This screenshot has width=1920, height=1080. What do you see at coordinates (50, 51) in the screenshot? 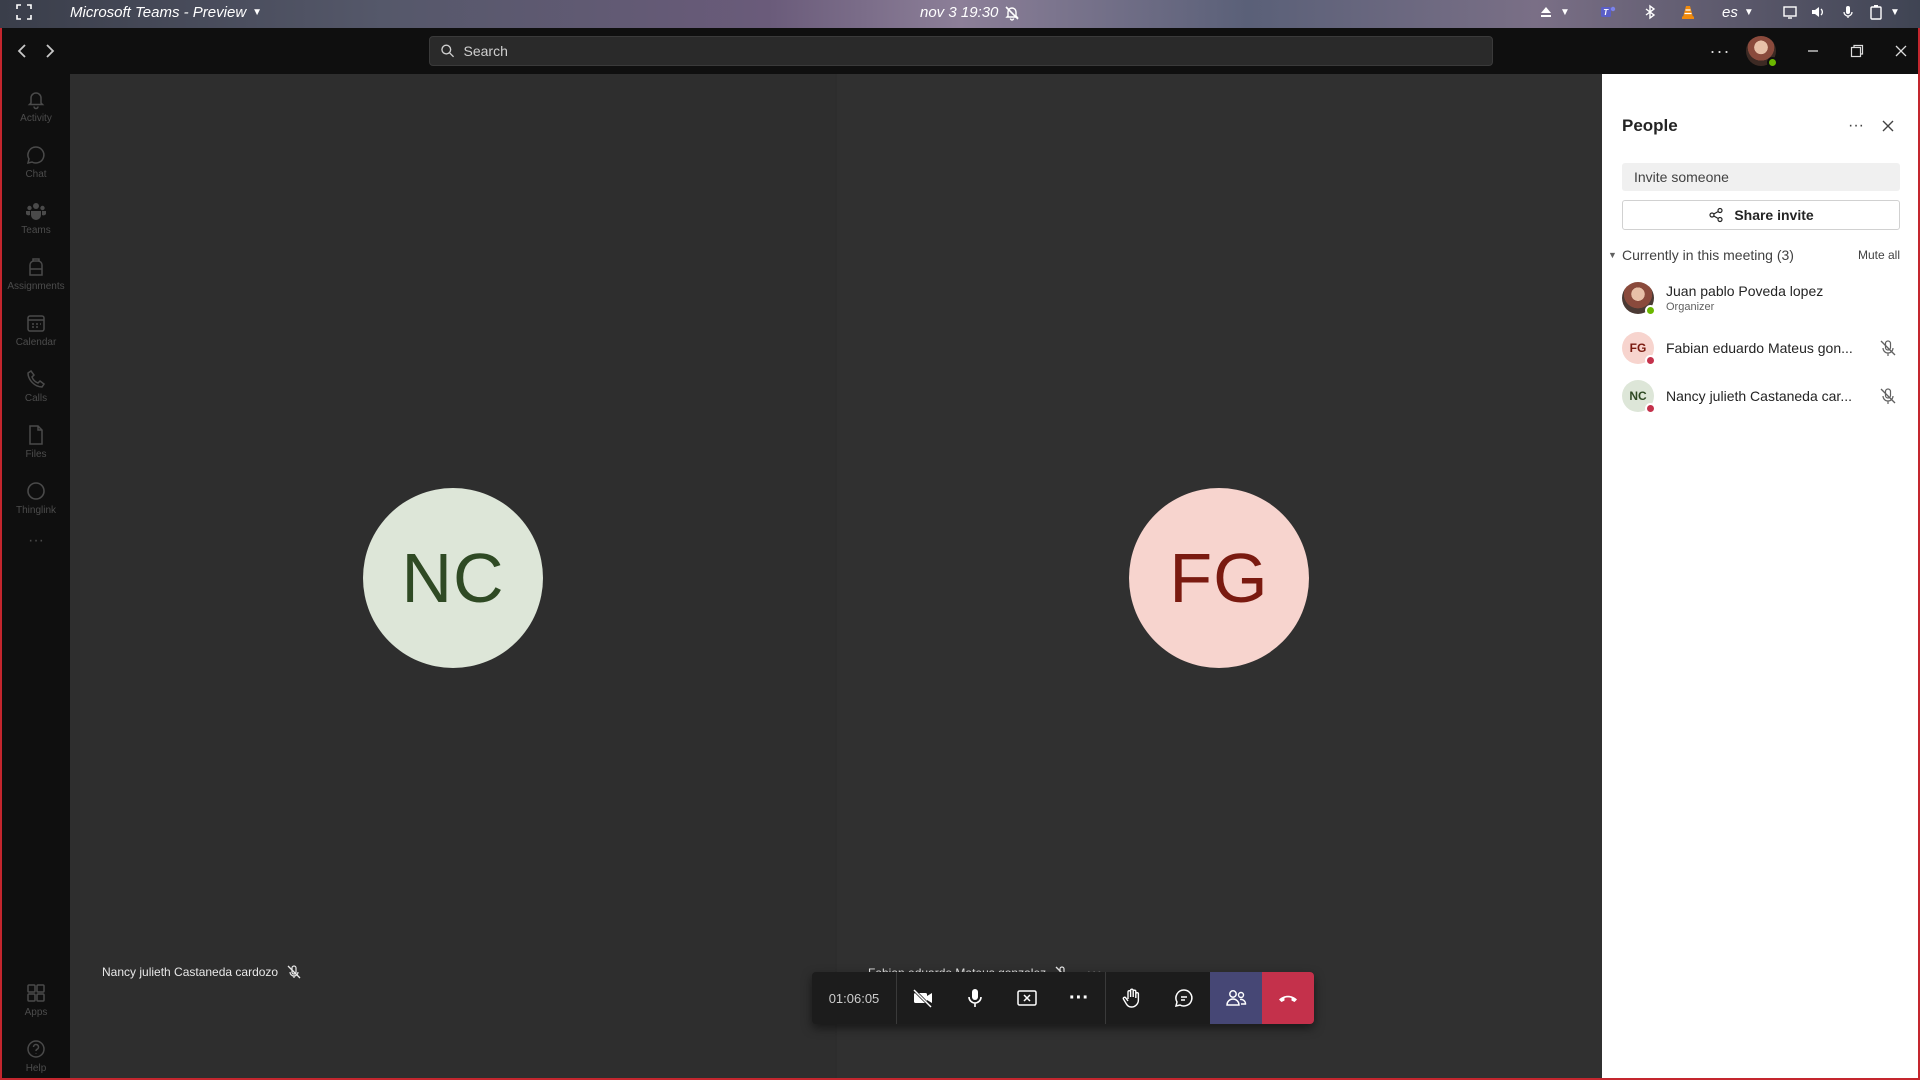
I see `forward-button` at bounding box center [50, 51].